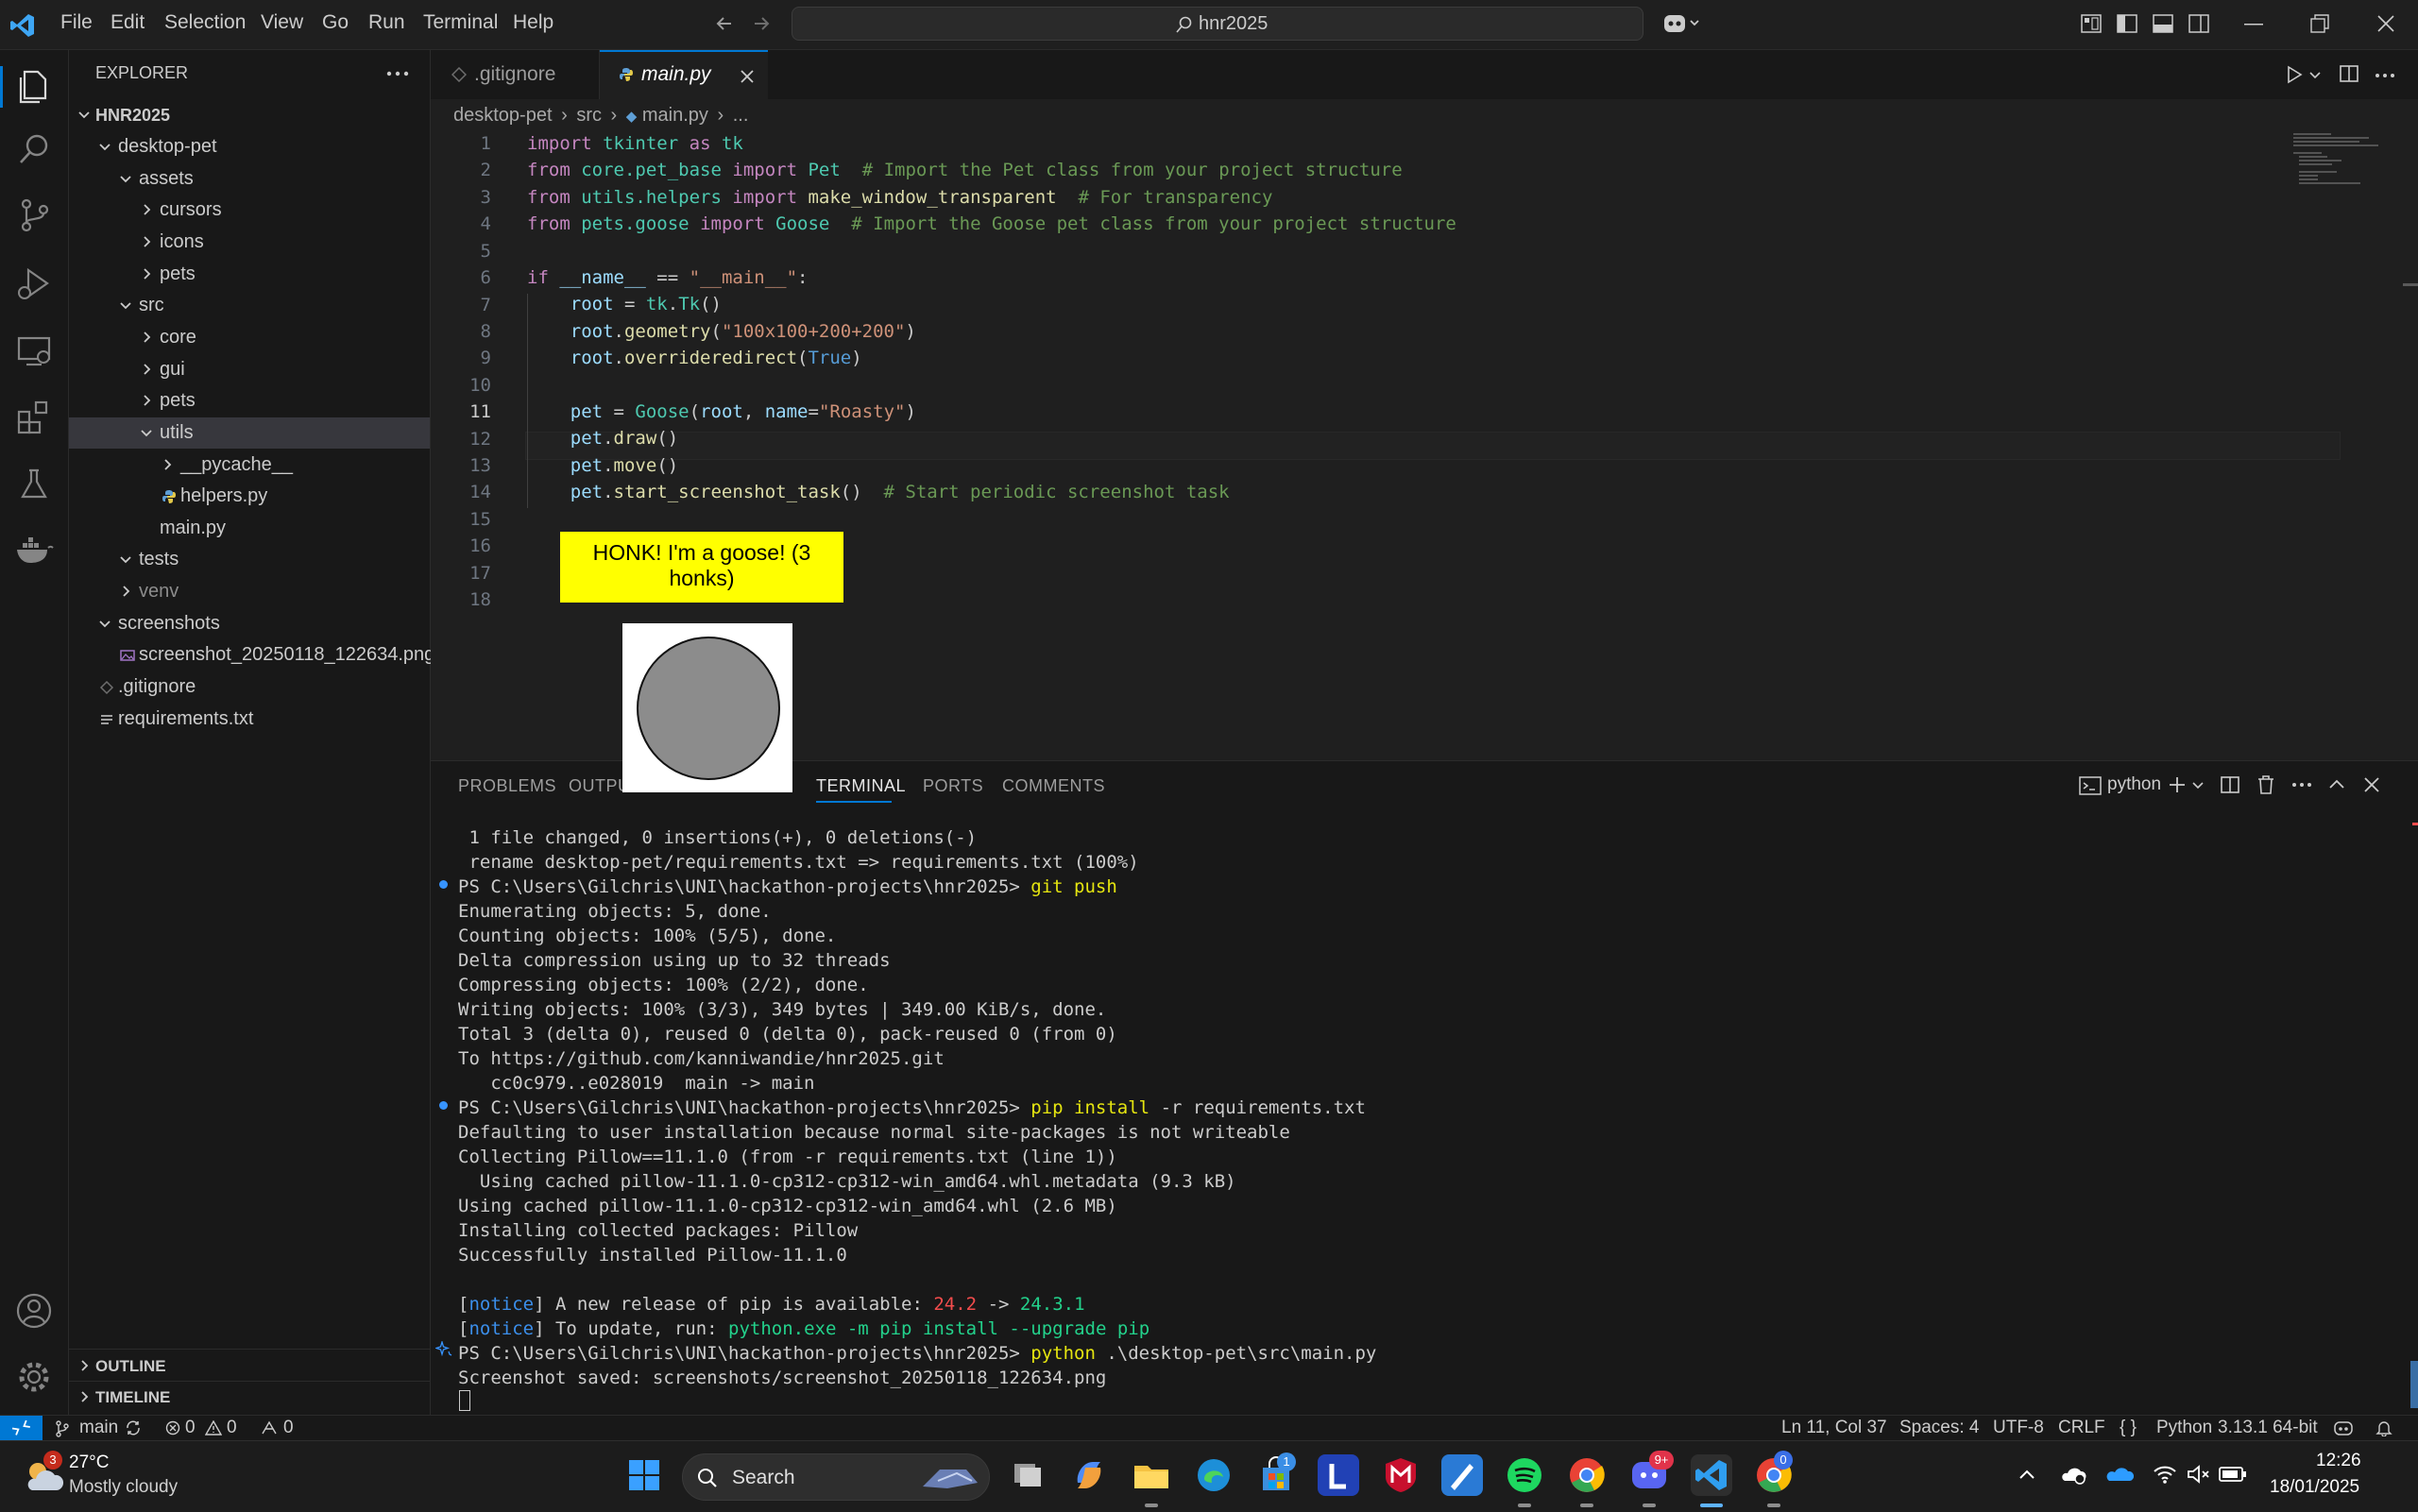  Describe the element at coordinates (2198, 785) in the screenshot. I see `chevron-down-icon` at that location.